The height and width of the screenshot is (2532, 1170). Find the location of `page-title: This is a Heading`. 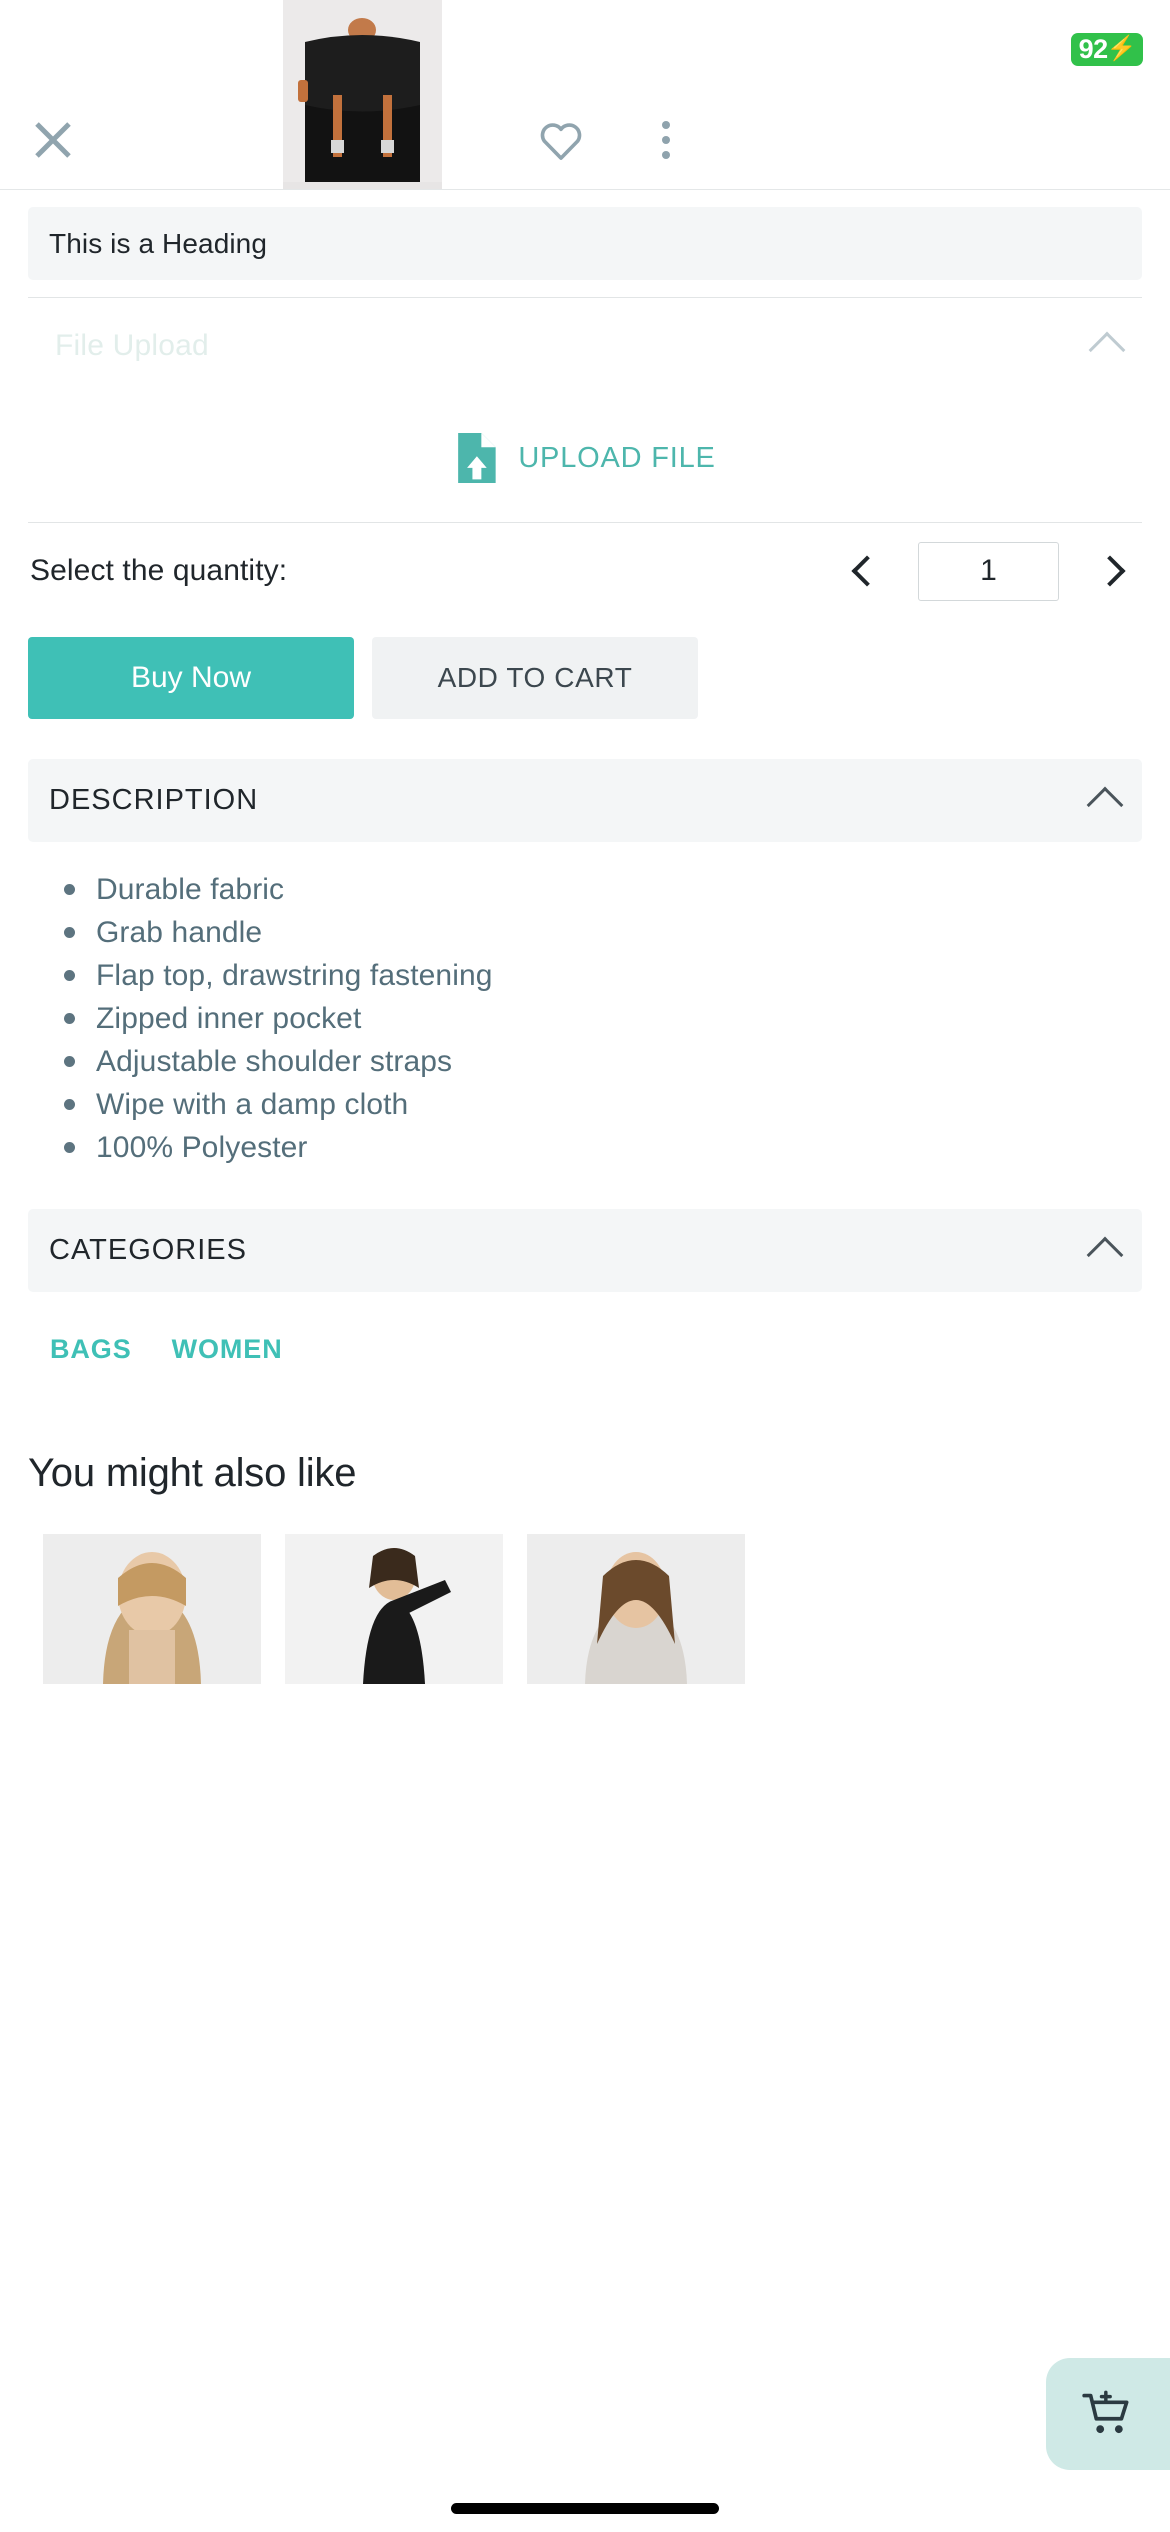

page-title: This is a Heading is located at coordinates (158, 243).